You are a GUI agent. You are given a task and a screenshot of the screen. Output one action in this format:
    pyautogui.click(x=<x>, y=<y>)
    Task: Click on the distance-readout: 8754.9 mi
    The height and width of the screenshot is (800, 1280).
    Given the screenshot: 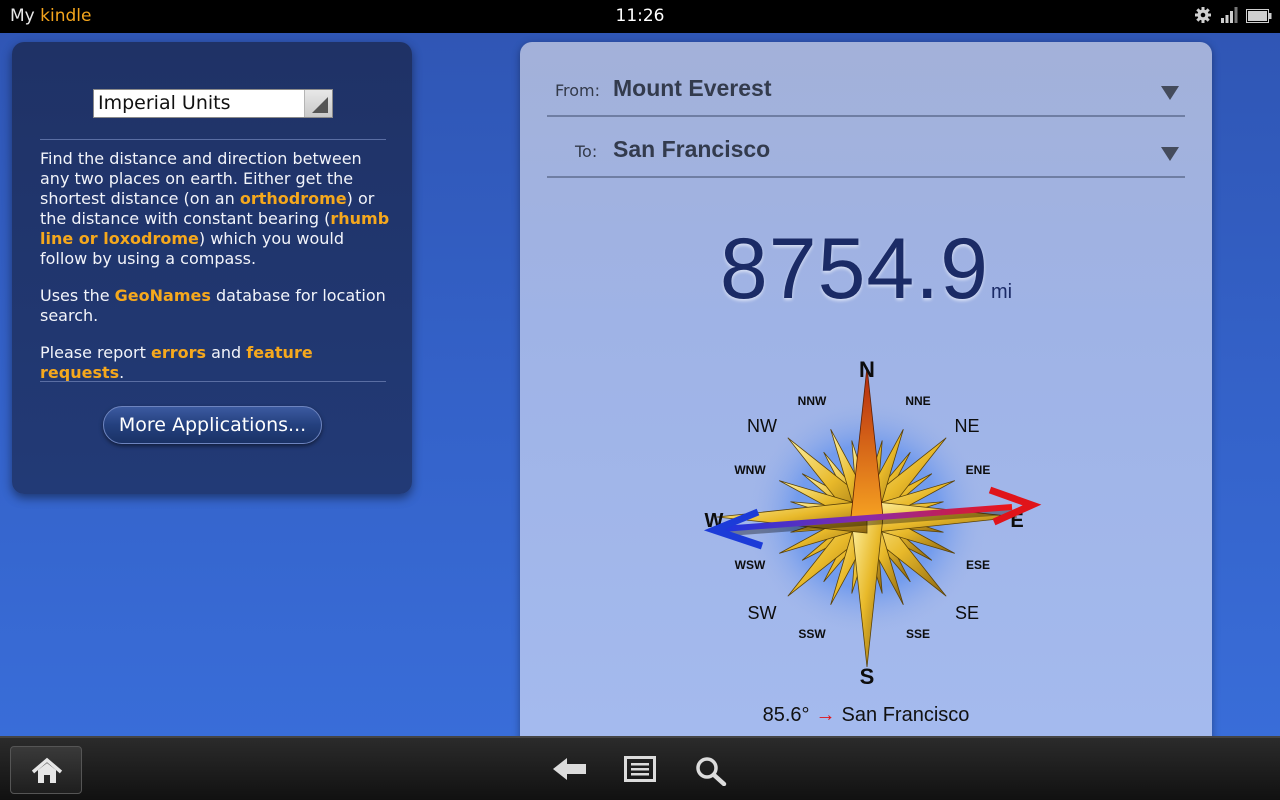 What is the action you would take?
    pyautogui.click(x=866, y=269)
    